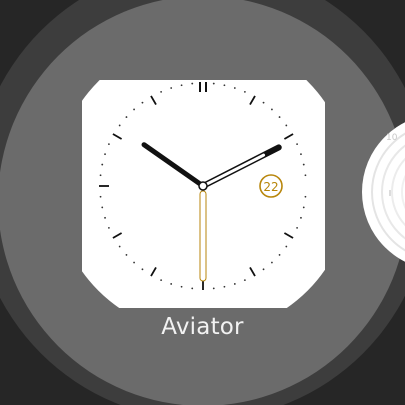 This screenshot has height=405, width=405. What do you see at coordinates (270, 187) in the screenshot?
I see `date-complication-value: 22` at bounding box center [270, 187].